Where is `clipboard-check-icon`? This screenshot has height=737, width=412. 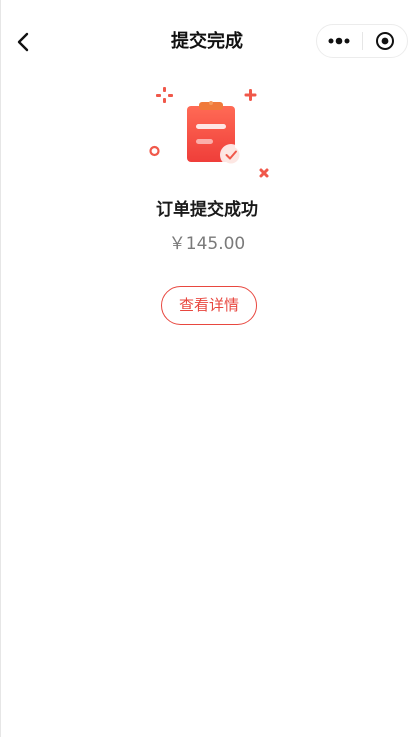 clipboard-check-icon is located at coordinates (210, 134).